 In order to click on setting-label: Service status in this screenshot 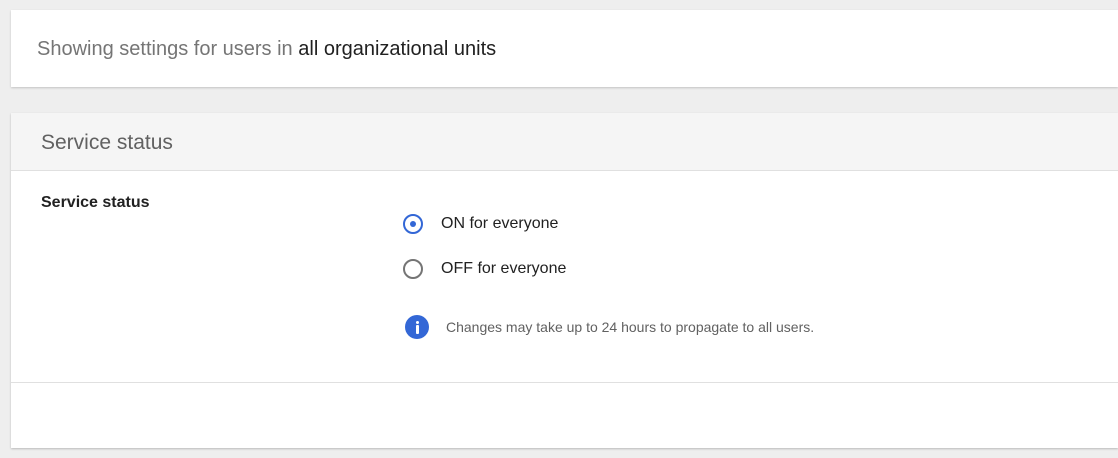, I will do `click(95, 202)`.